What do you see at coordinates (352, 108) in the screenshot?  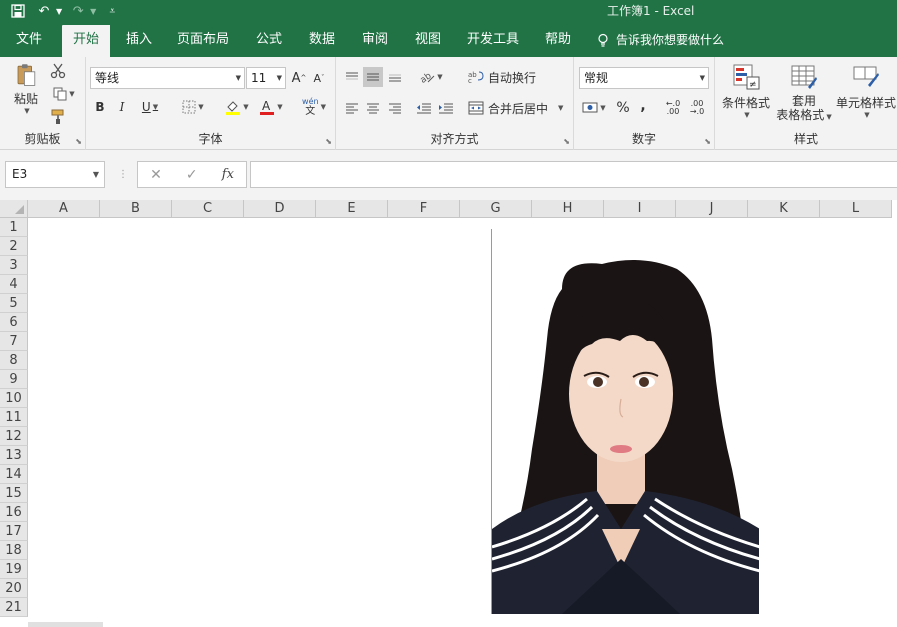 I see `align-left-icon` at bounding box center [352, 108].